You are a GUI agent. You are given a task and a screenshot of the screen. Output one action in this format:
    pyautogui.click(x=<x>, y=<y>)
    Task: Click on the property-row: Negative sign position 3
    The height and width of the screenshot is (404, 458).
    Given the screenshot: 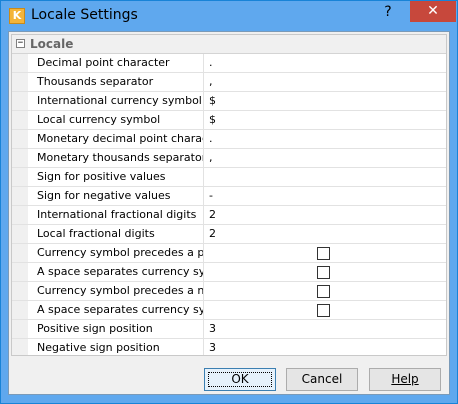 What is the action you would take?
    pyautogui.click(x=229, y=347)
    